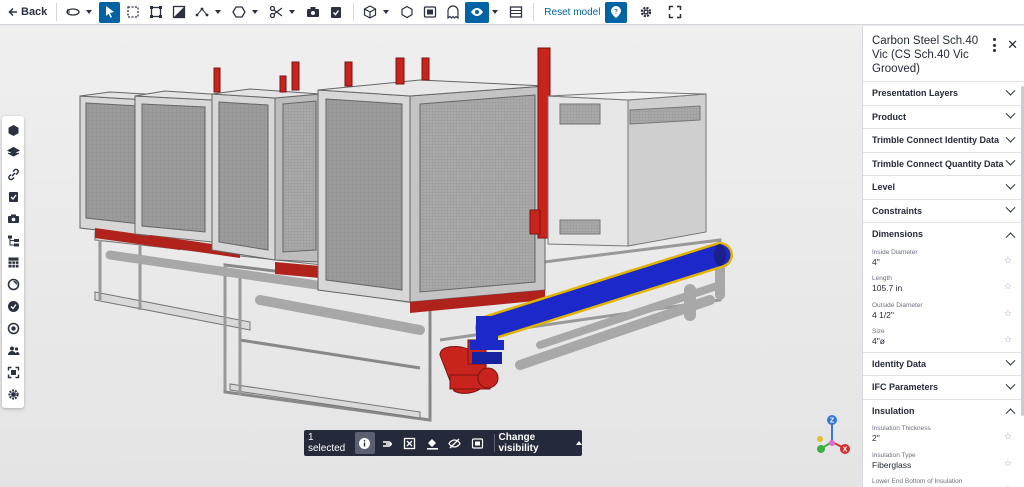 The image size is (1024, 487). I want to click on measure-icon, so click(201, 12).